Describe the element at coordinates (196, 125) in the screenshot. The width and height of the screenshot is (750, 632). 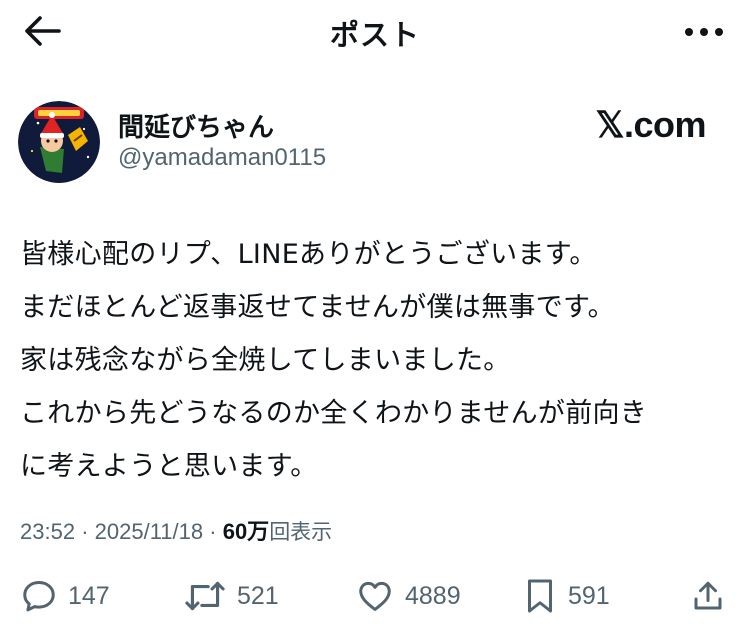
I see `author-display-name: 間延びちゃん` at that location.